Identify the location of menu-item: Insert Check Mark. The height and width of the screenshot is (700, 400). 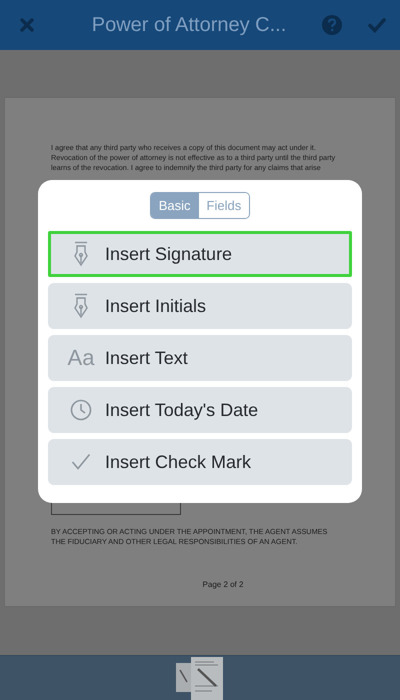
(200, 462).